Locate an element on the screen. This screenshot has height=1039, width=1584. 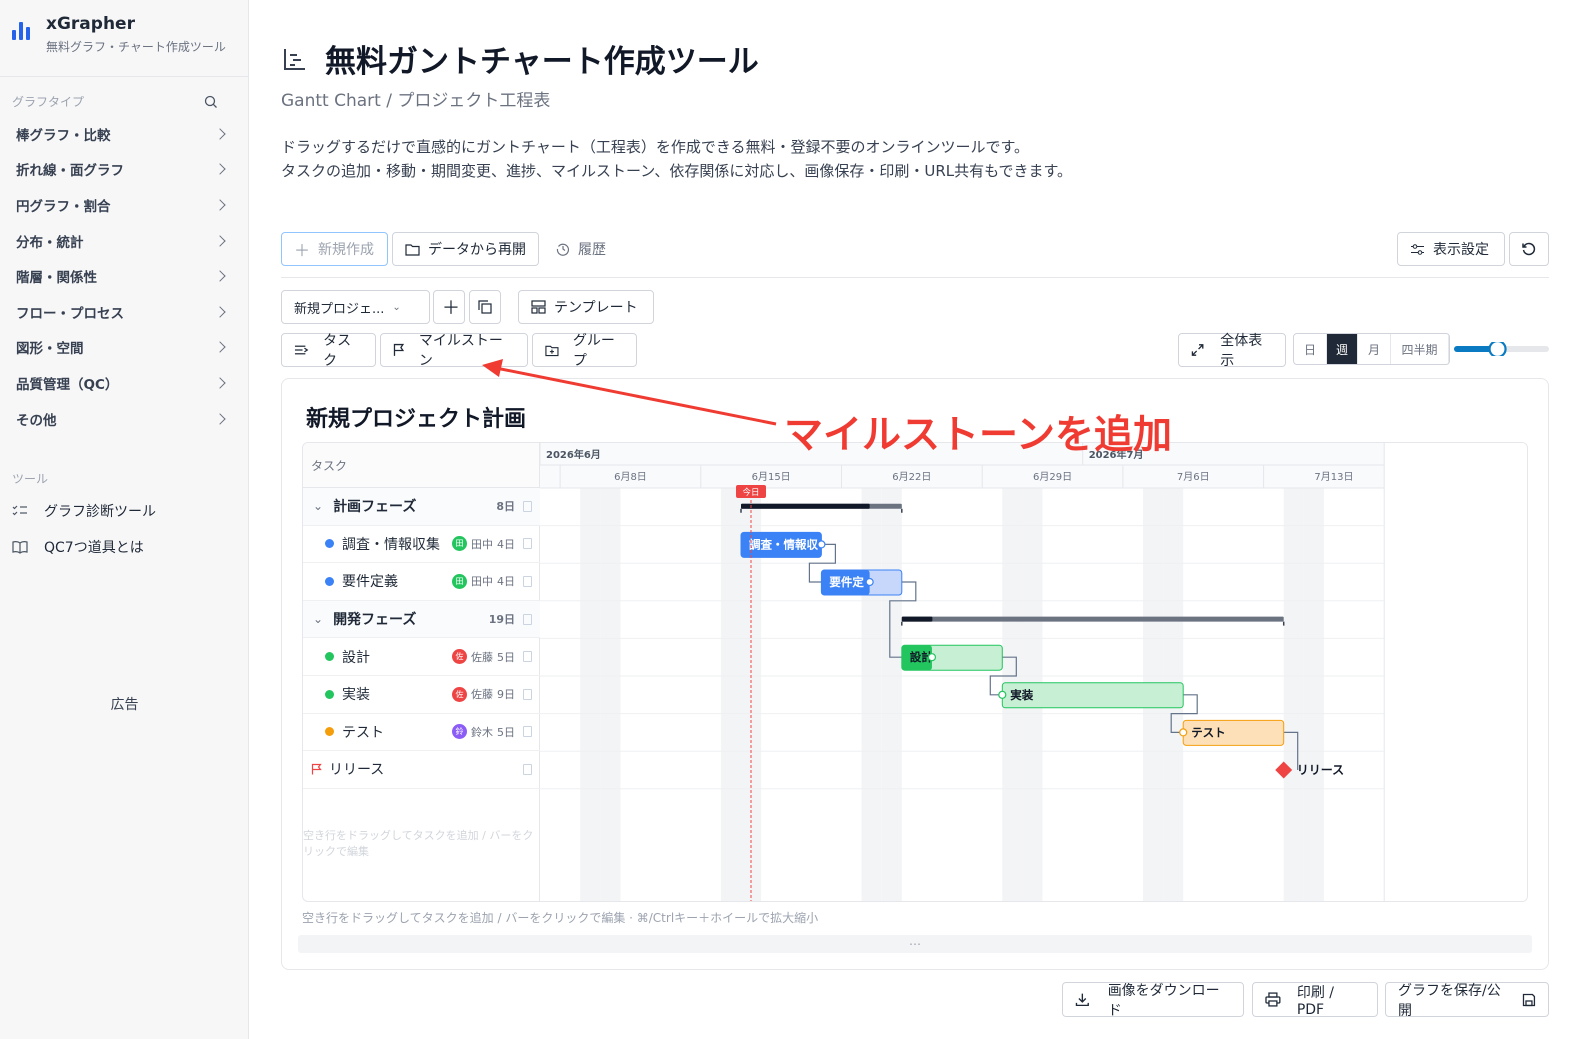
tool-graph-diagnosis: グラフ診断ツール is located at coordinates (124, 511).